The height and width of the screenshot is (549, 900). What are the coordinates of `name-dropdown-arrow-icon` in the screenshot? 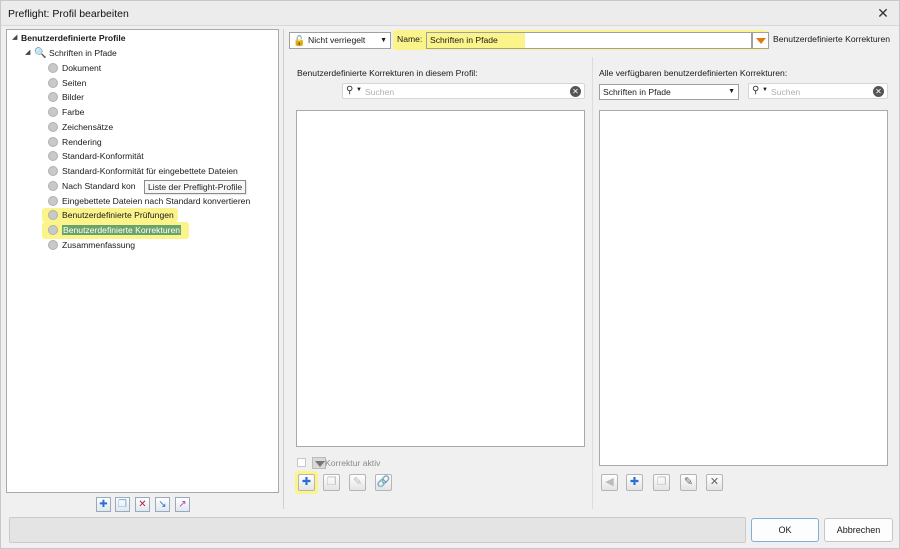 It's located at (760, 40).